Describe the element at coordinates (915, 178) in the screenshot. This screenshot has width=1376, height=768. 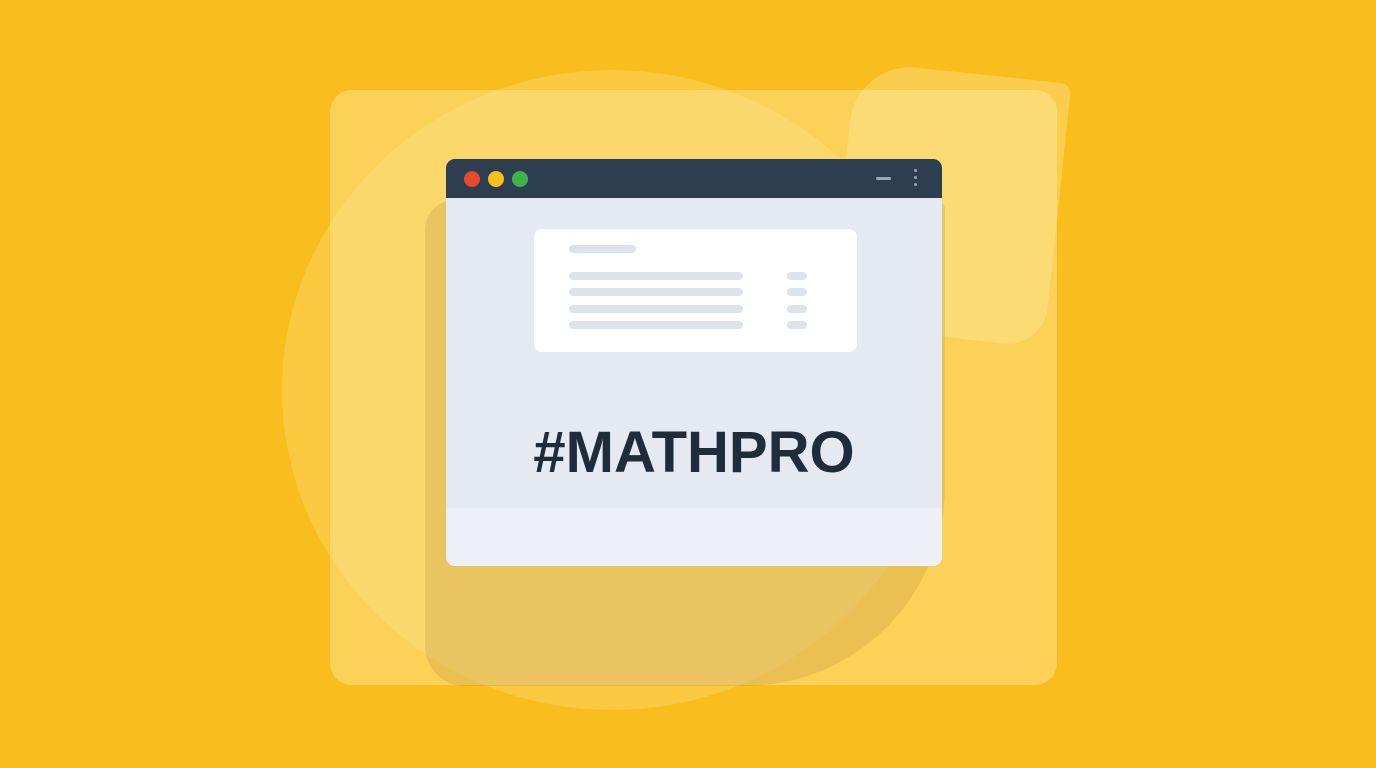
I see `more-vertical-icon` at that location.